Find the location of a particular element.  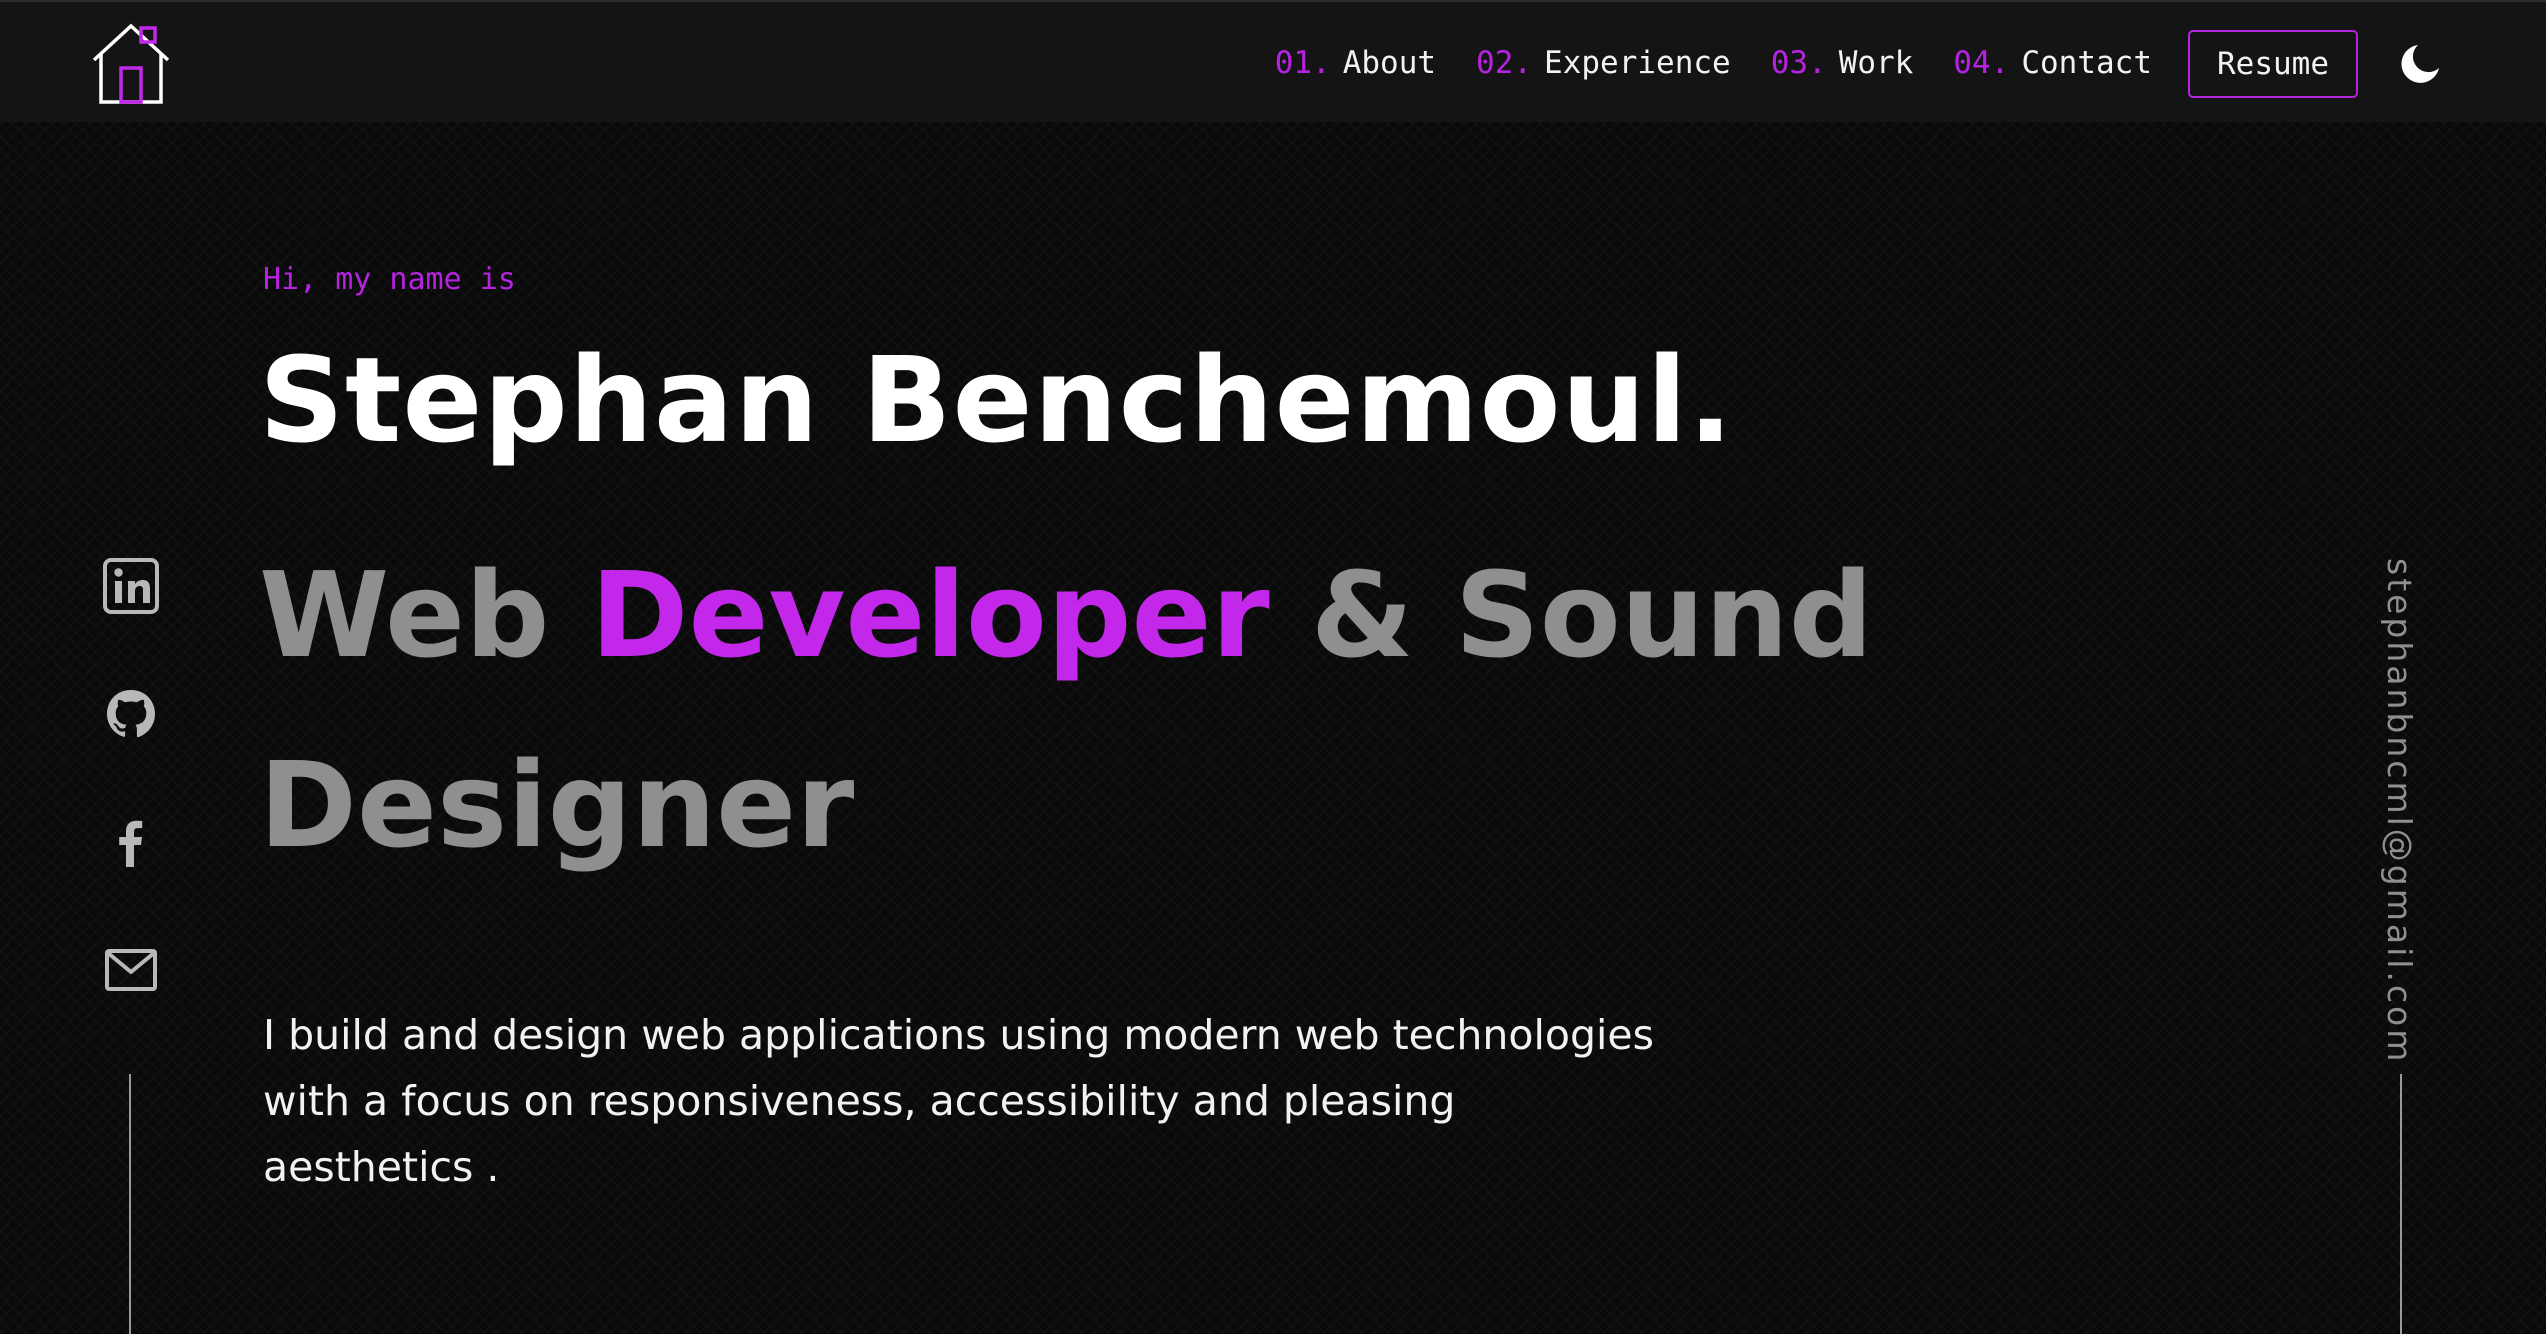

hero-role-prefix: Web is located at coordinates (425, 615).